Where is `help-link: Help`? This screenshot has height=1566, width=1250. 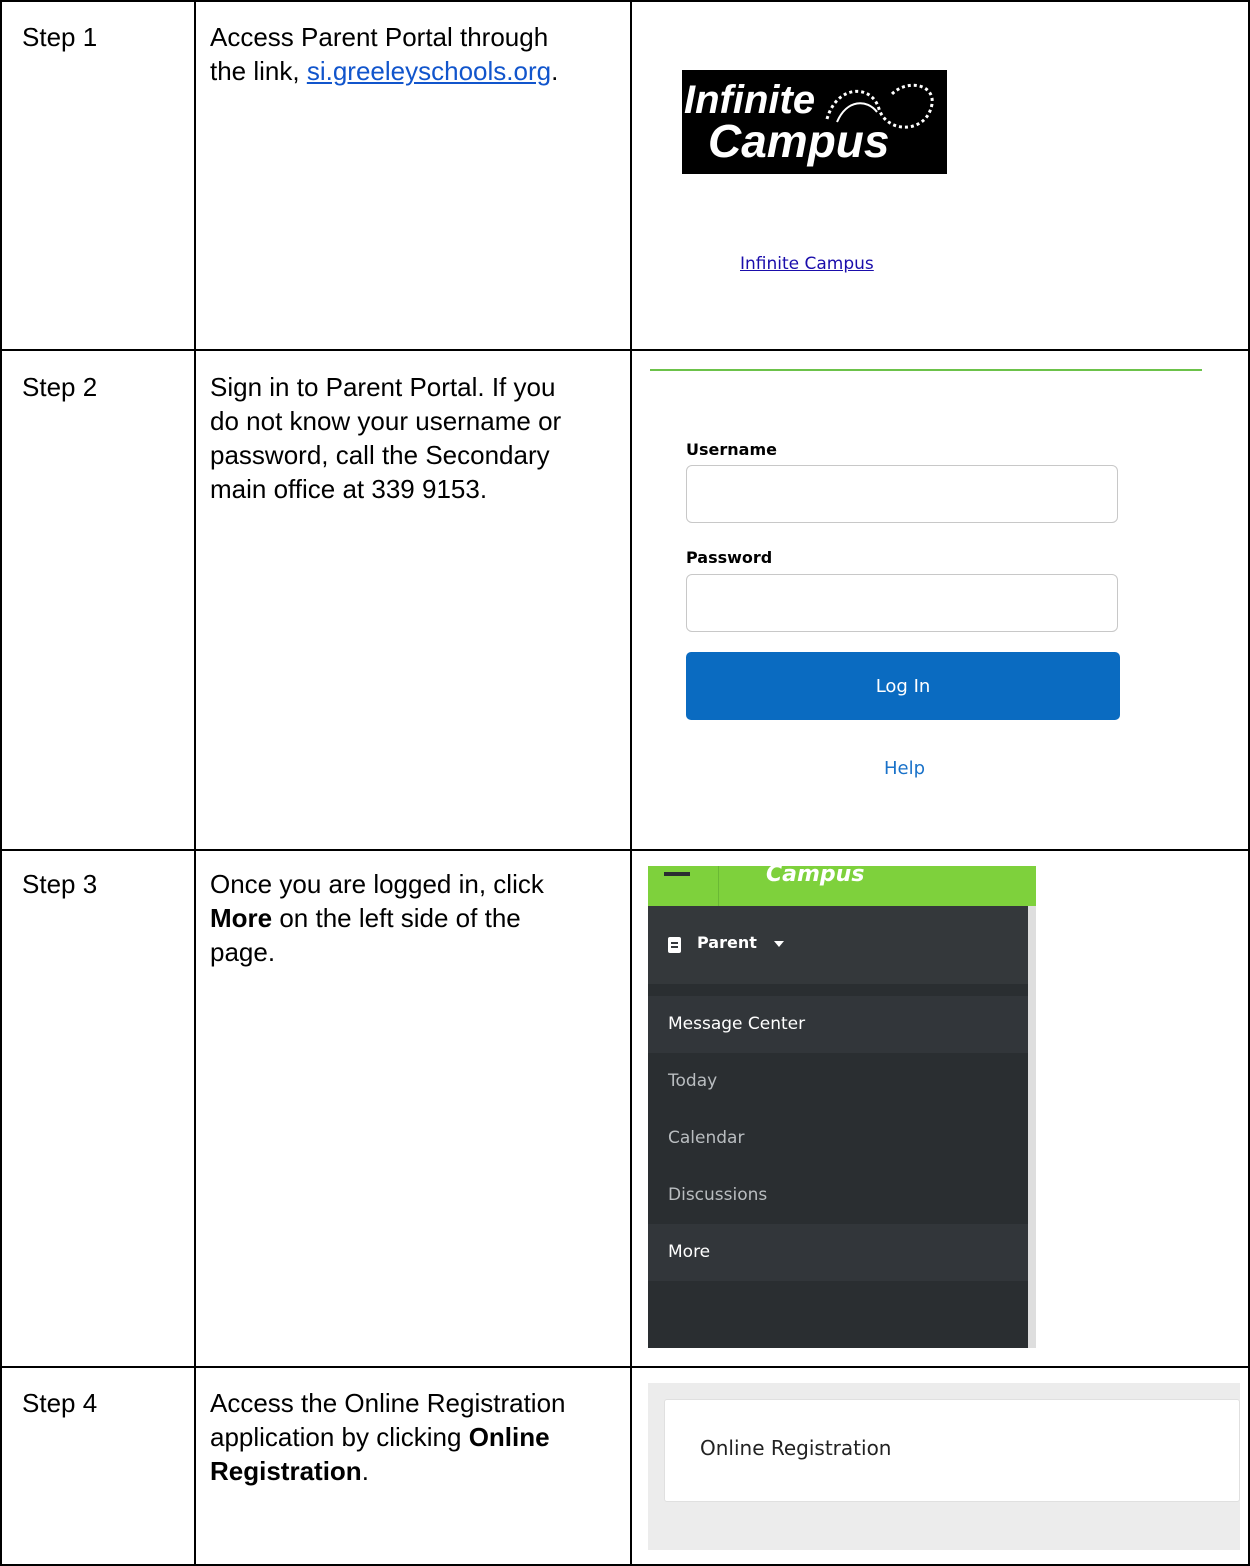
help-link: Help is located at coordinates (904, 768).